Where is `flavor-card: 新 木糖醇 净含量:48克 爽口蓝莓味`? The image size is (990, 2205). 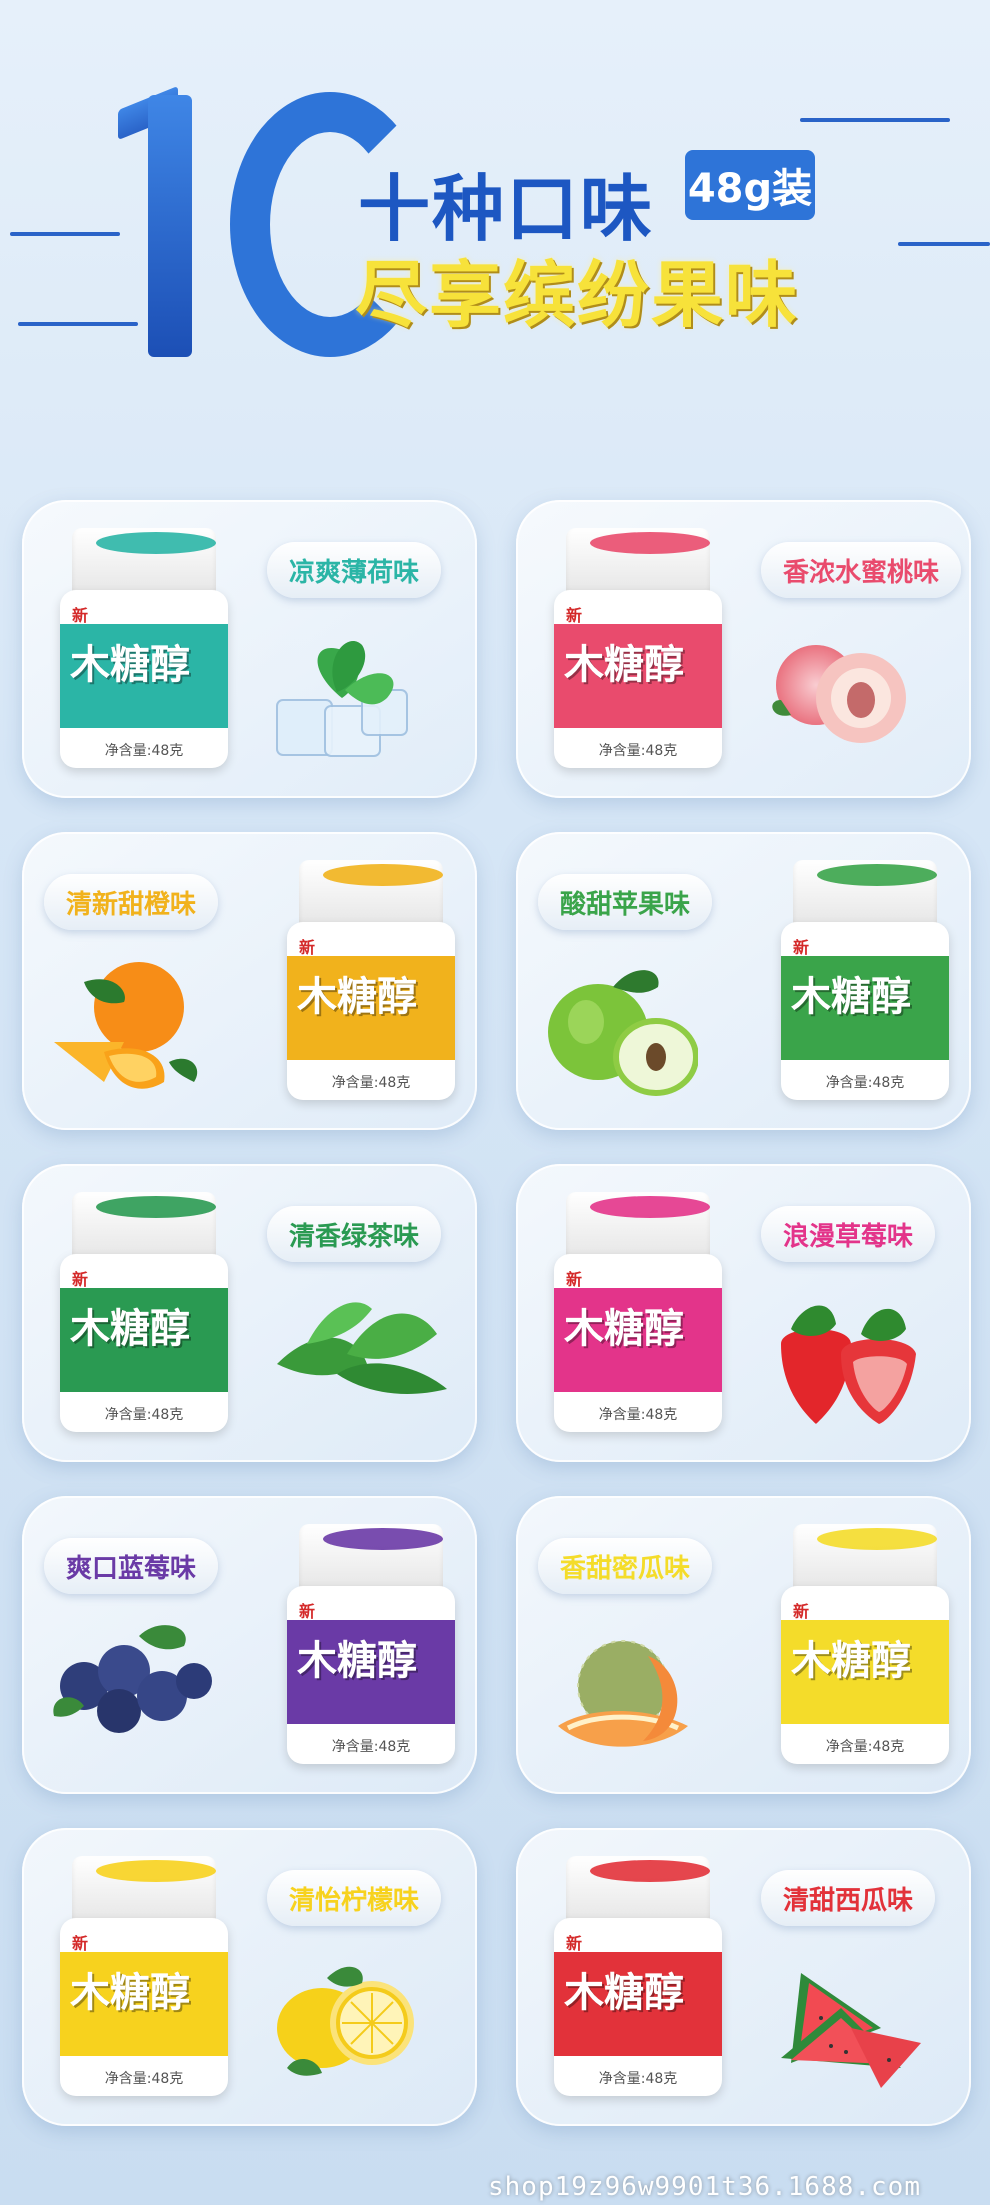
flavor-card: 新 木糖醇 净含量:48克 爽口蓝莓味 is located at coordinates (249, 1645).